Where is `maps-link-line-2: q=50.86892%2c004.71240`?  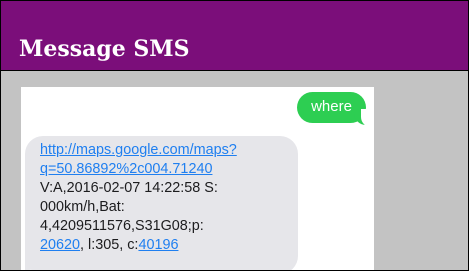 maps-link-line-2: q=50.86892%2c004.71240 is located at coordinates (165, 169).